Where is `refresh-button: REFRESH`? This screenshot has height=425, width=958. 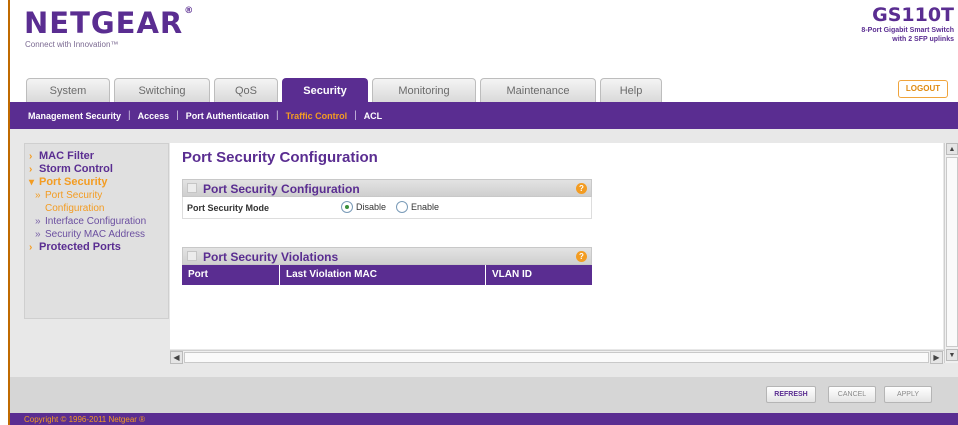 refresh-button: REFRESH is located at coordinates (791, 394).